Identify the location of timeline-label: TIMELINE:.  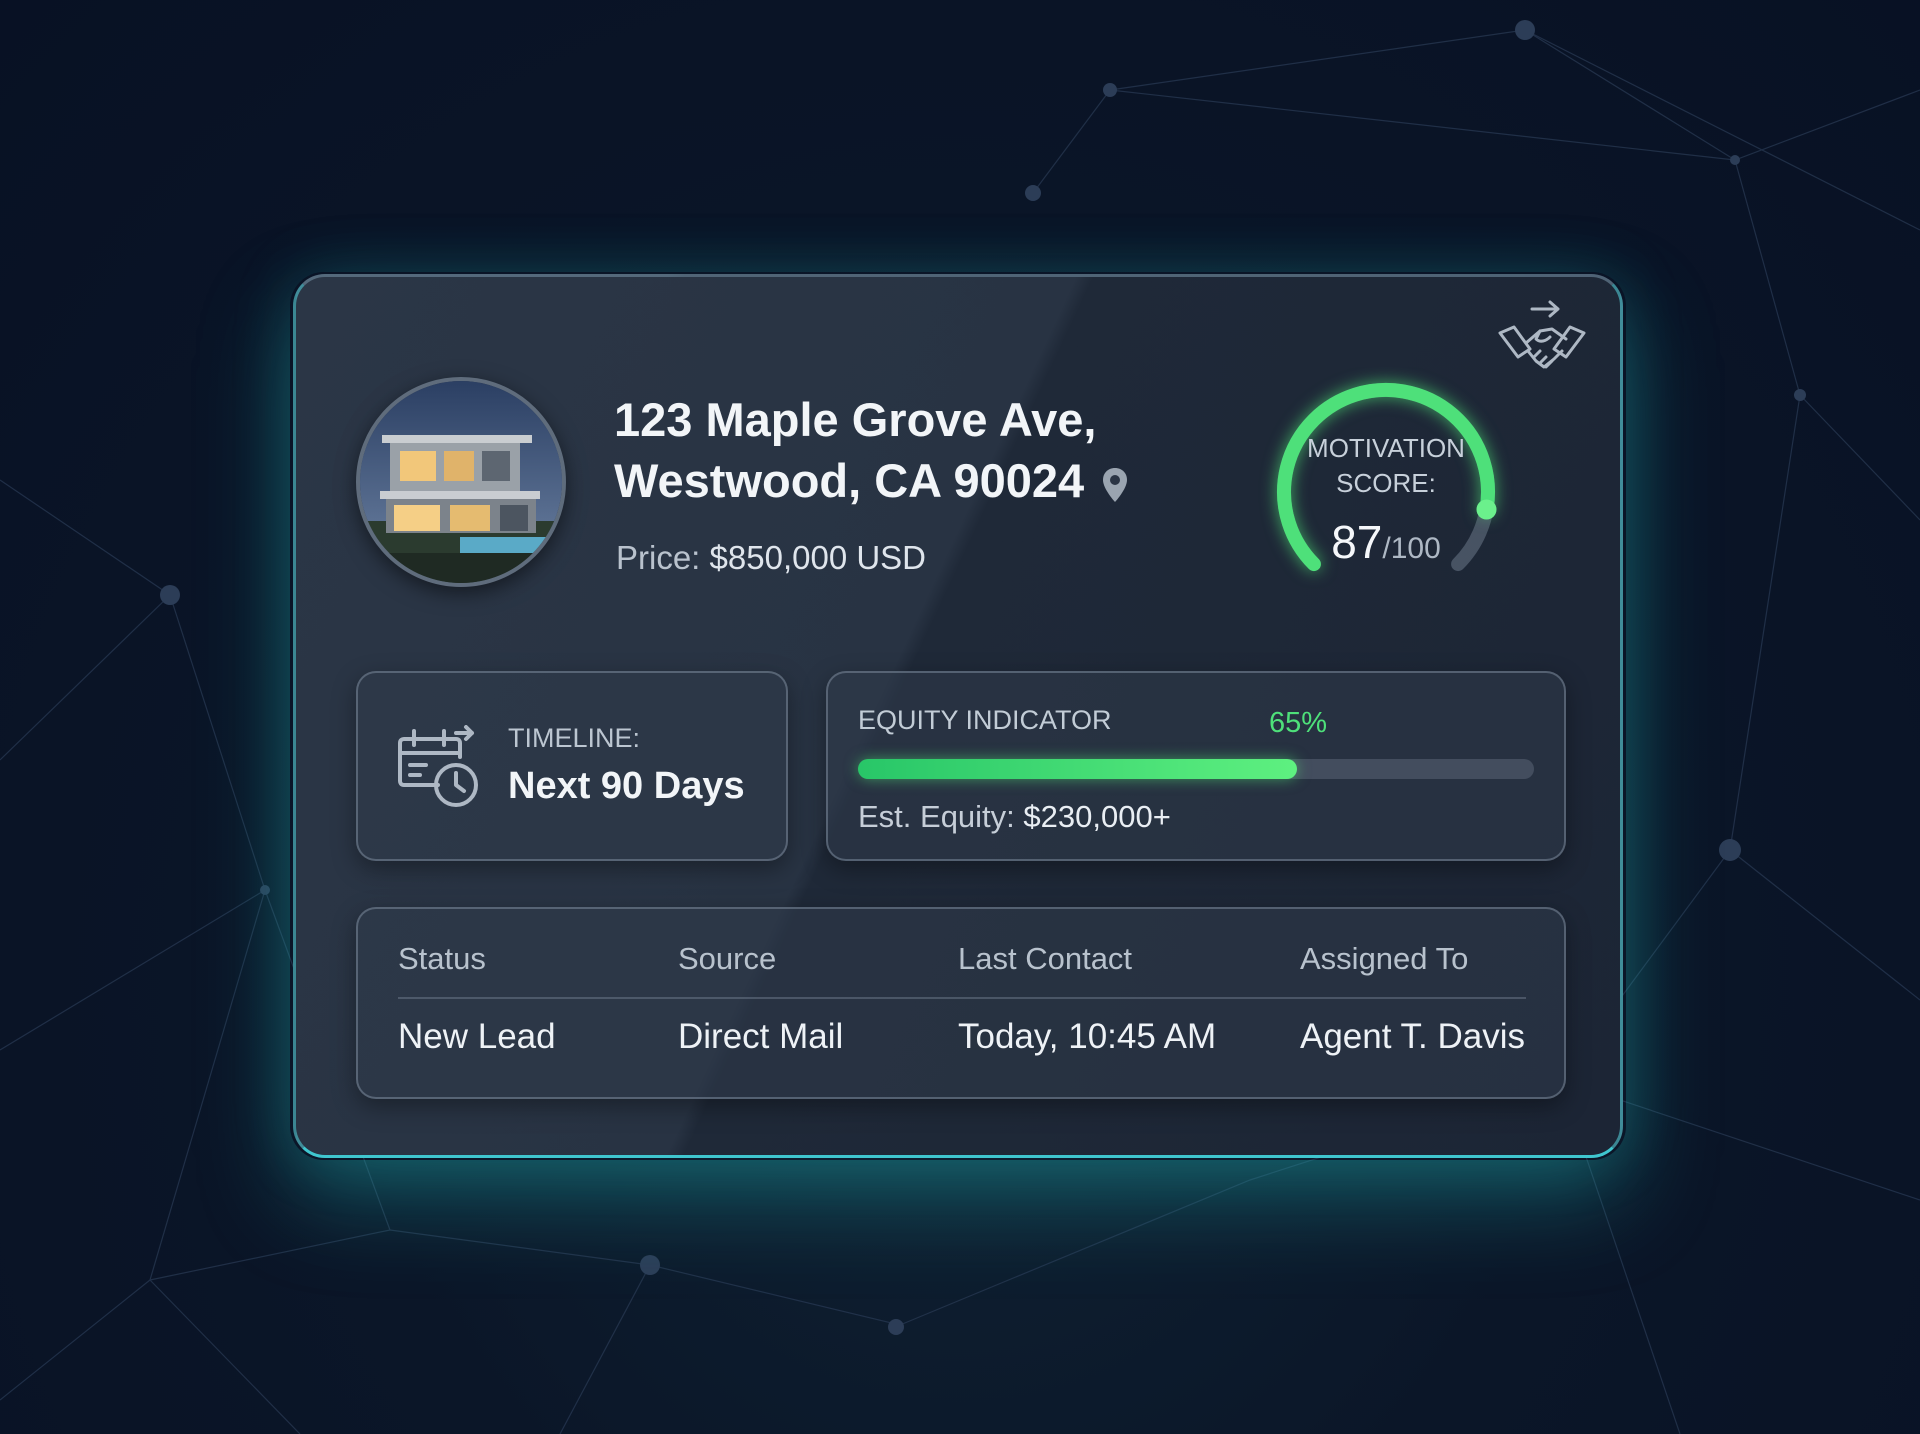
(574, 738).